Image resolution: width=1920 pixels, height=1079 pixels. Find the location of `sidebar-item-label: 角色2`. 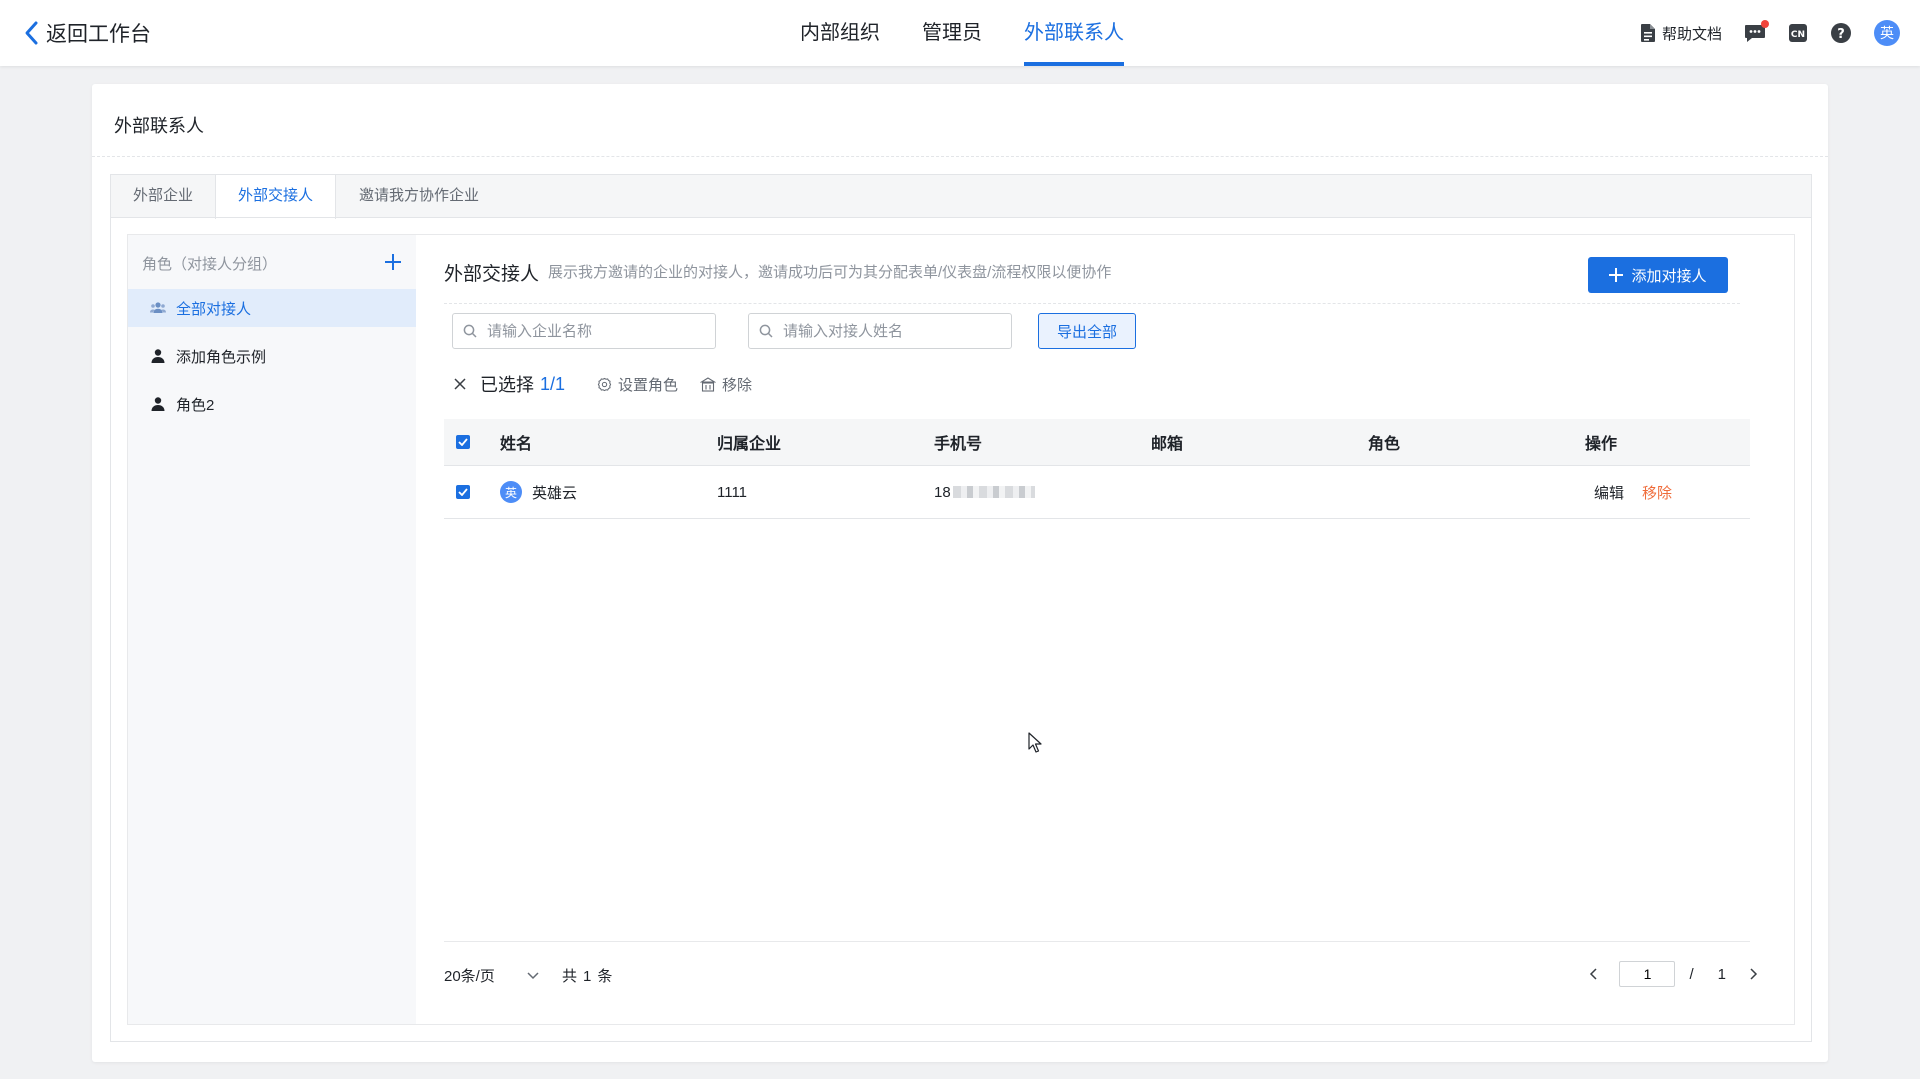

sidebar-item-label: 角色2 is located at coordinates (195, 405).